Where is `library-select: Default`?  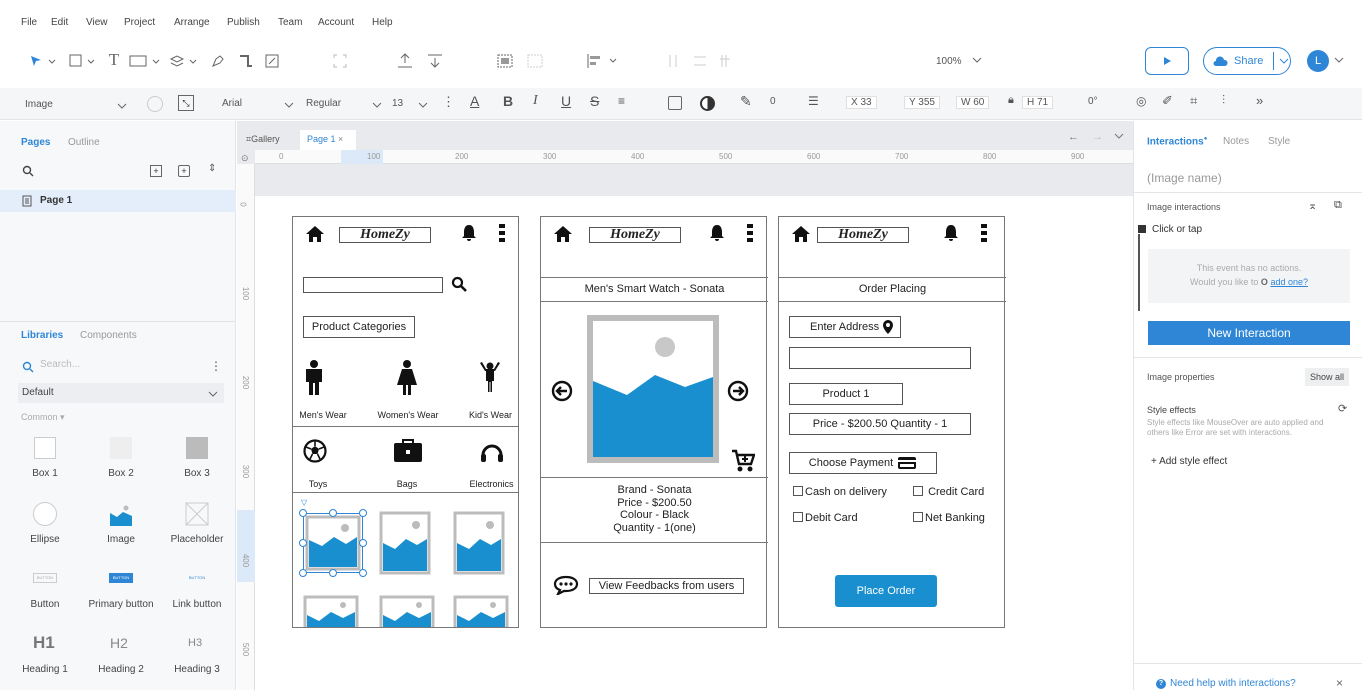
library-select: Default is located at coordinates (121, 393).